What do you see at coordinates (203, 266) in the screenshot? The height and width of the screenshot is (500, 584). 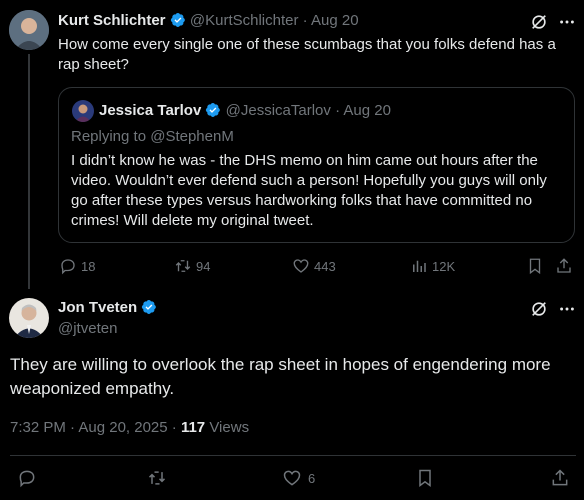 I see `repost-count: 94` at bounding box center [203, 266].